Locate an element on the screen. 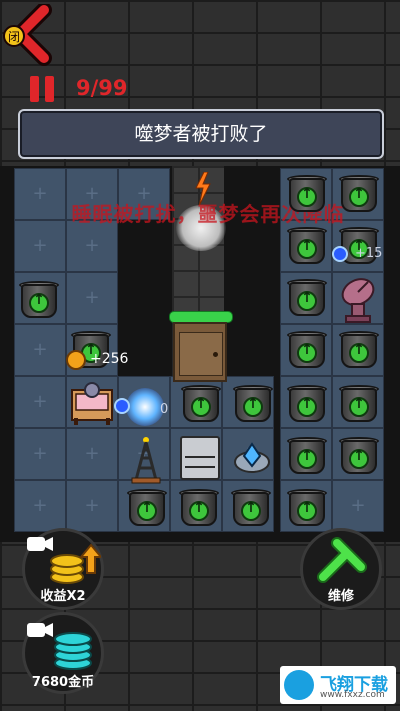 The height and width of the screenshot is (711, 400). notice-banner: 噬梦者被打败了 is located at coordinates (201, 134).